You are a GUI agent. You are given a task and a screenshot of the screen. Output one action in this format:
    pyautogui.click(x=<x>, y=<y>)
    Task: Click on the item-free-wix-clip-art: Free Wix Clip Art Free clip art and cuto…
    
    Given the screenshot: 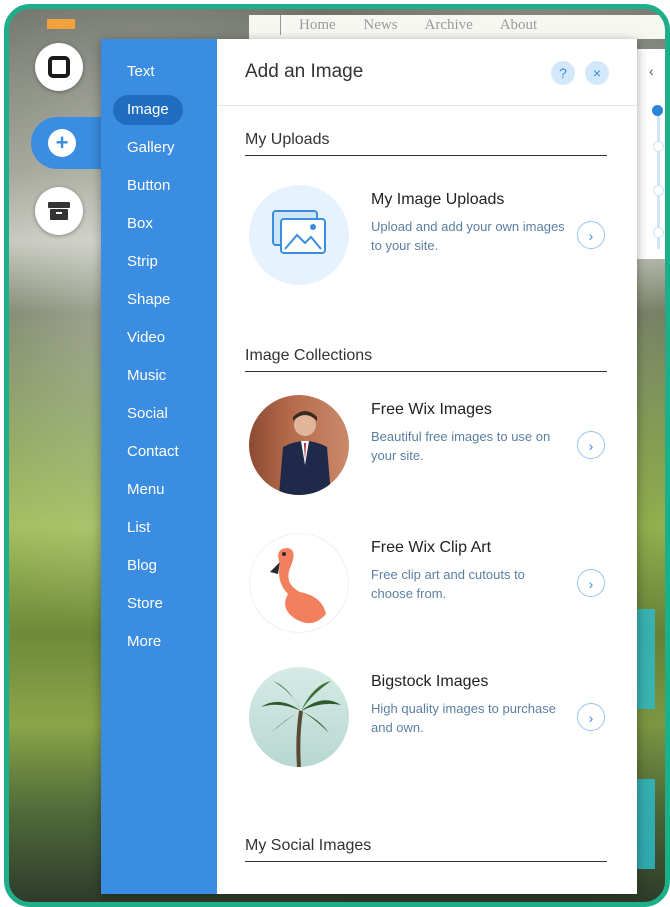 What is the action you would take?
    pyautogui.click(x=426, y=585)
    